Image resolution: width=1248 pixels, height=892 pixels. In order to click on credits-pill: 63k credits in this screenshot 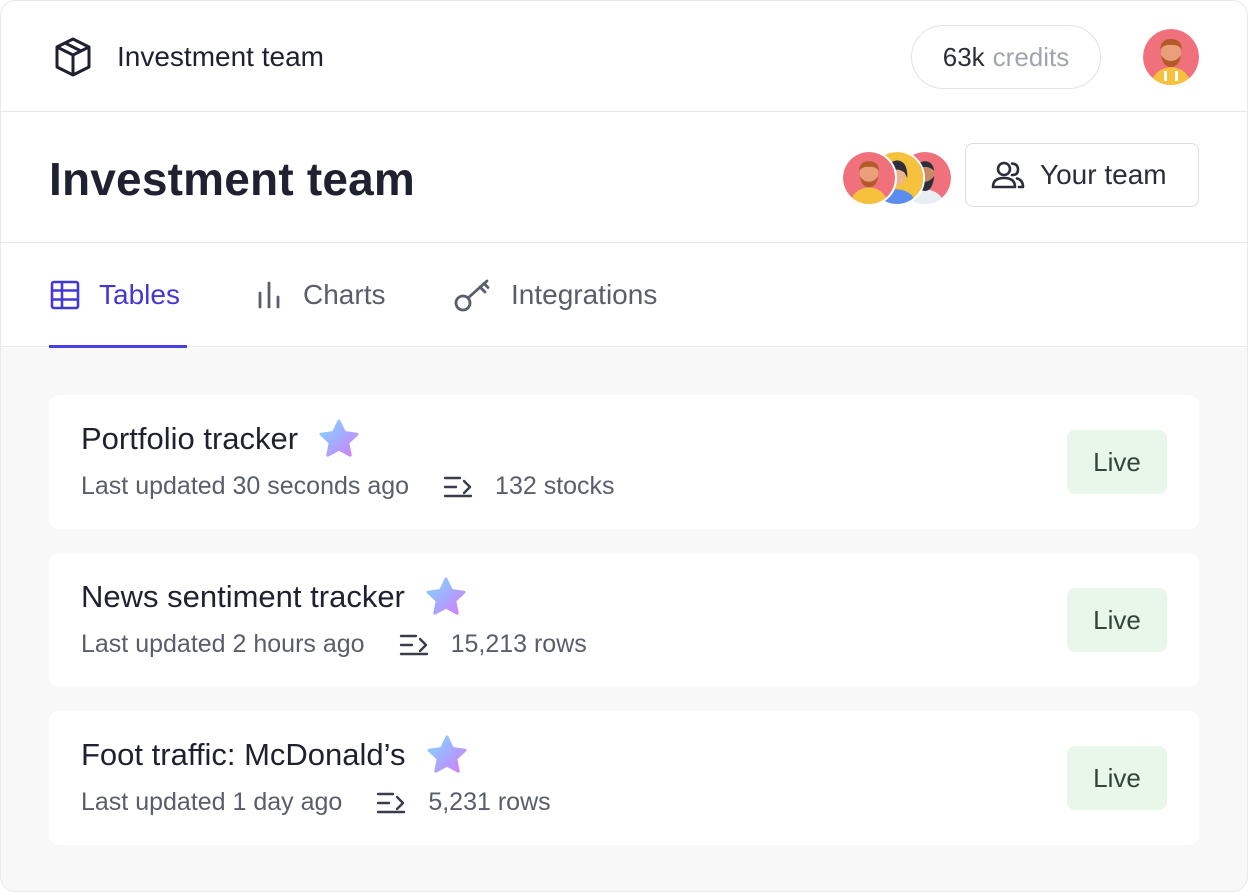, I will do `click(1006, 57)`.